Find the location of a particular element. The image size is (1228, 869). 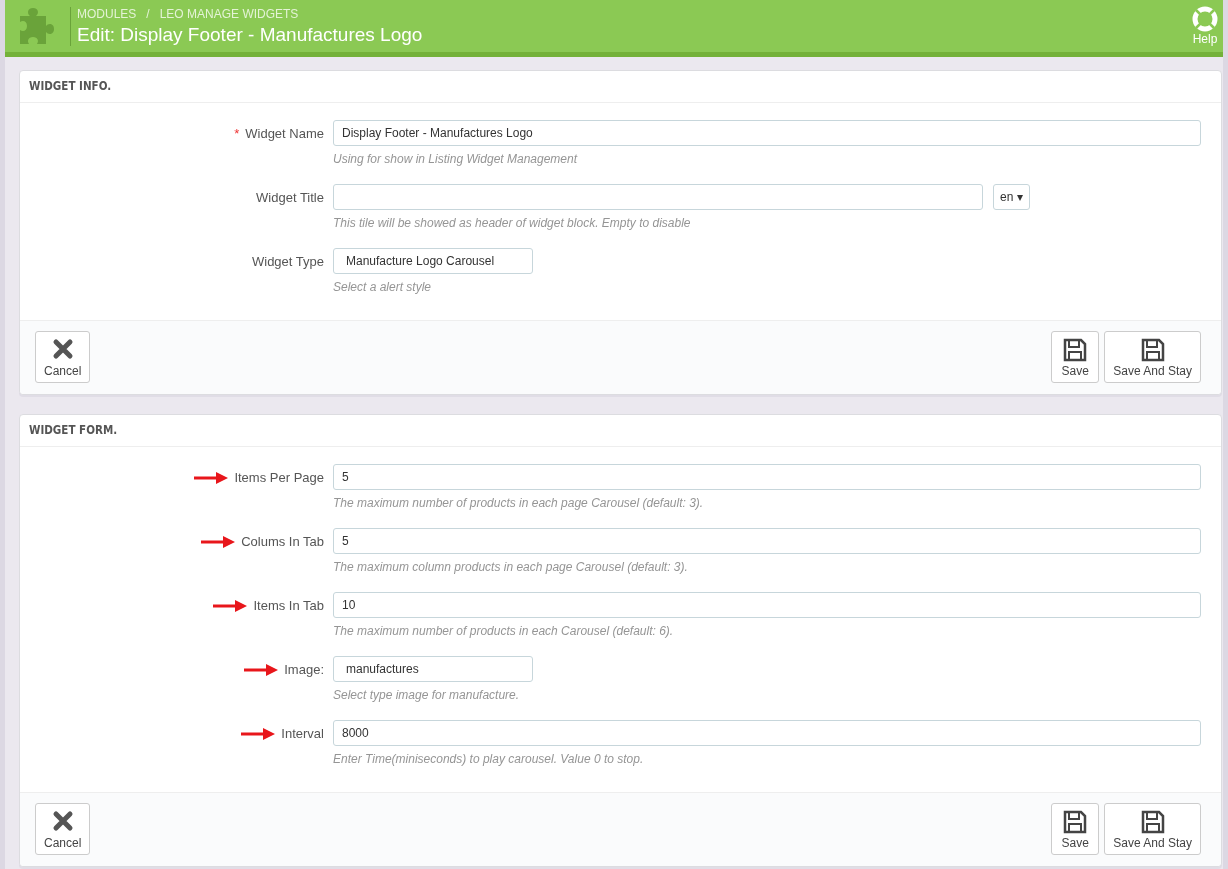

help-text: The maximum column products in each page Carousel (default: 3). is located at coordinates (511, 567).